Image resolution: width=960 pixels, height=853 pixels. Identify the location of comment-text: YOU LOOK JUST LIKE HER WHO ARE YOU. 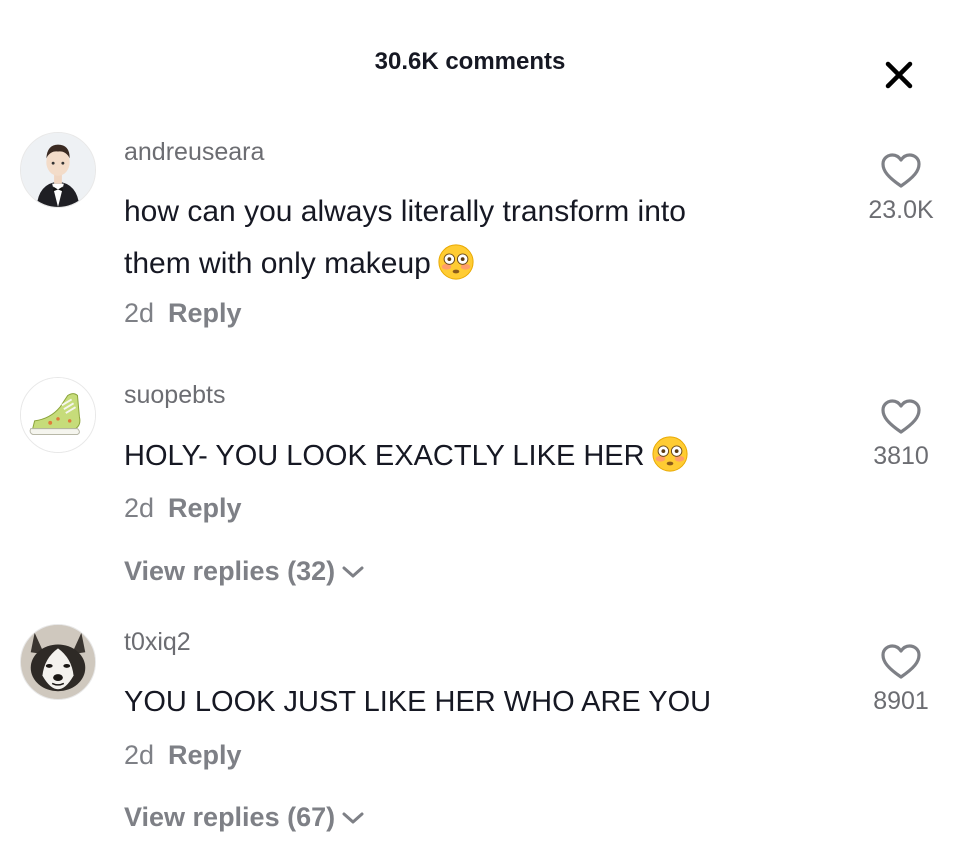
(418, 702).